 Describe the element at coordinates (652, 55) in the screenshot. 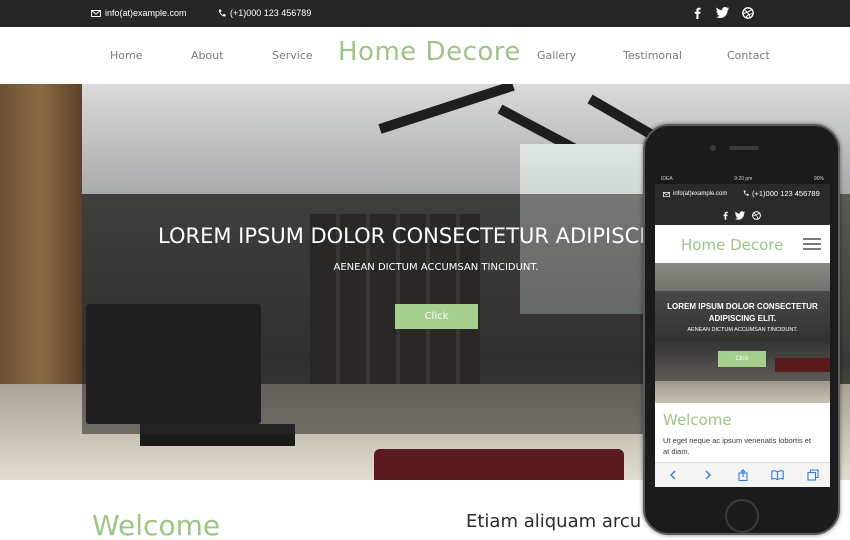

I see `nav-item-testimonal: Testimonal` at that location.